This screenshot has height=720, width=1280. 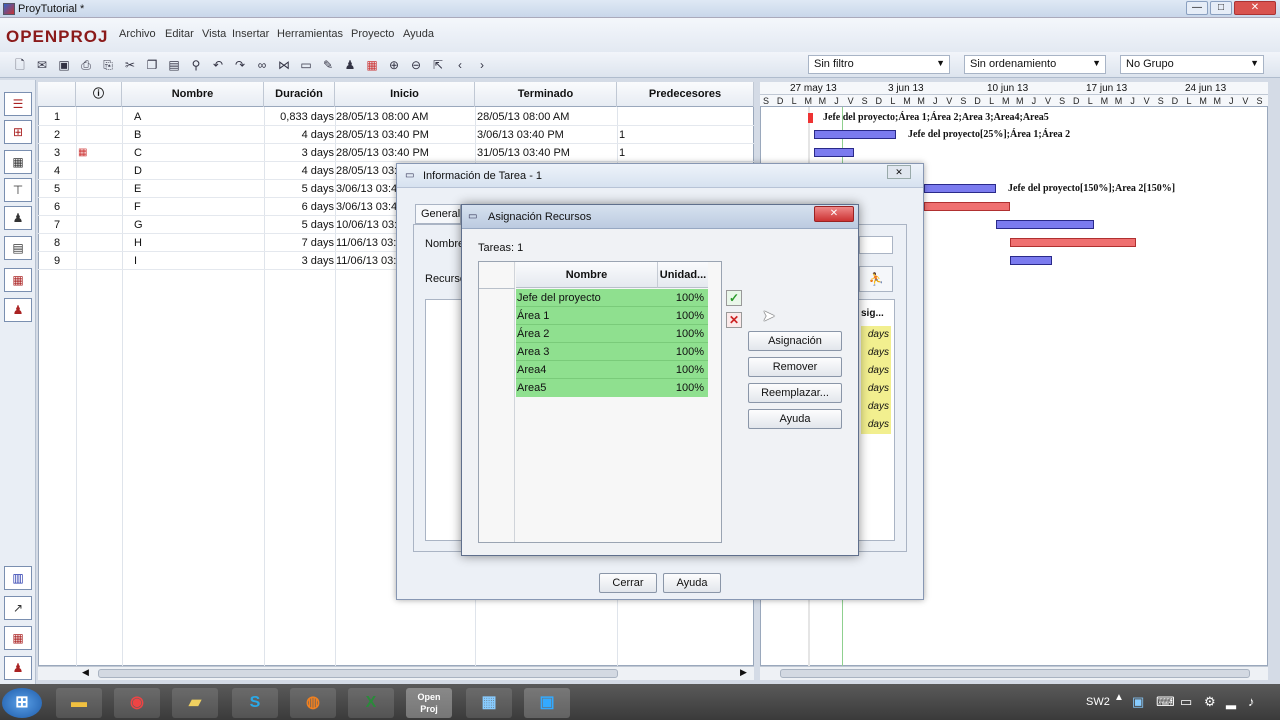 I want to click on header-predecesores: Predecesores, so click(x=685, y=94).